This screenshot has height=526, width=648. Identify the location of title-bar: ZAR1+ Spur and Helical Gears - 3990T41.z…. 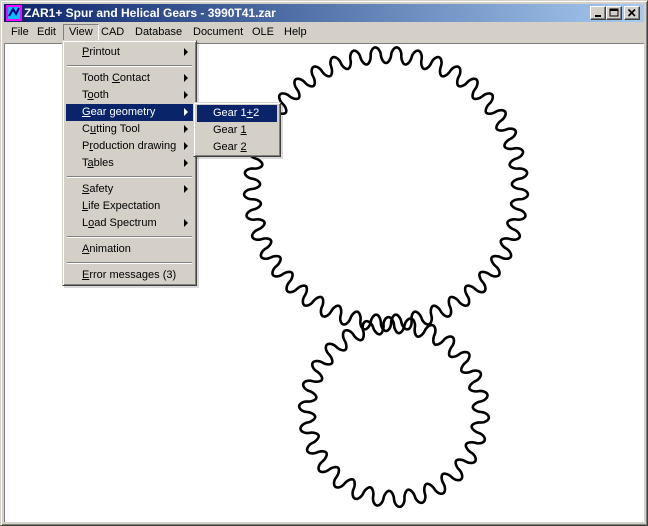
(324, 13).